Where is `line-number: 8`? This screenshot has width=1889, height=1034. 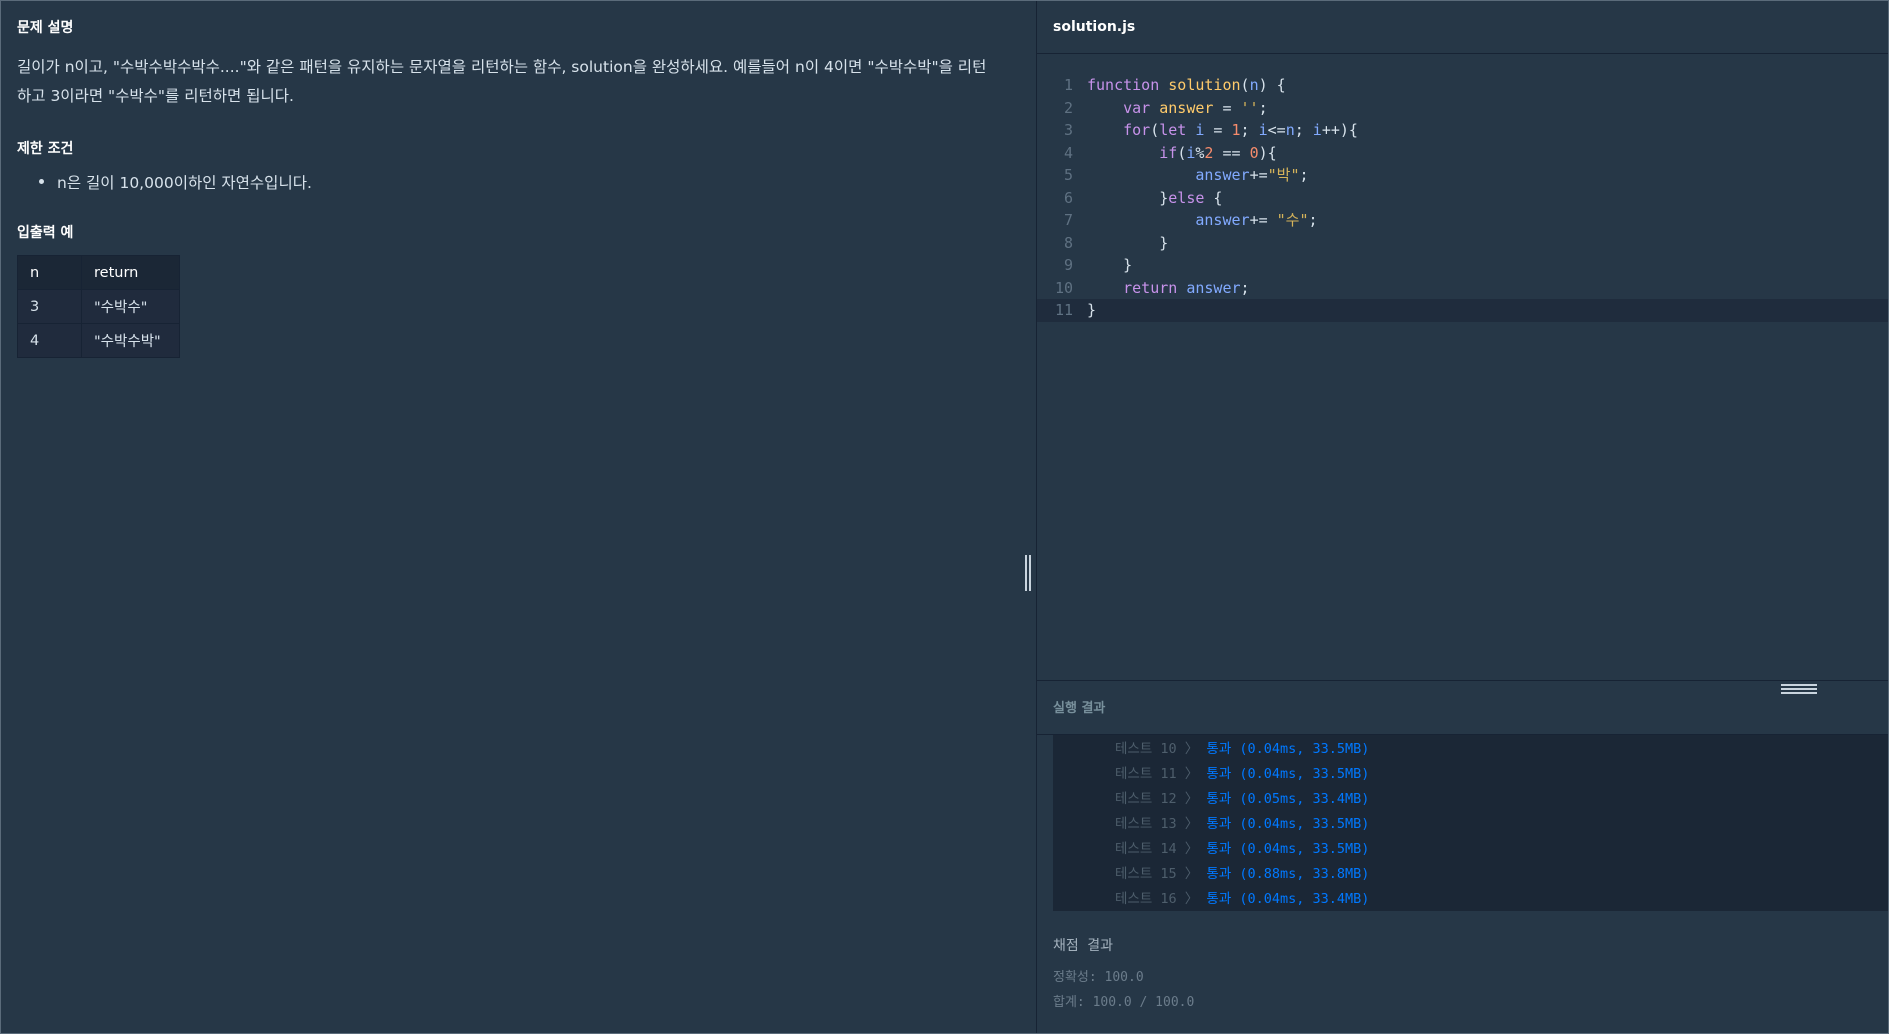
line-number: 8 is located at coordinates (1068, 242).